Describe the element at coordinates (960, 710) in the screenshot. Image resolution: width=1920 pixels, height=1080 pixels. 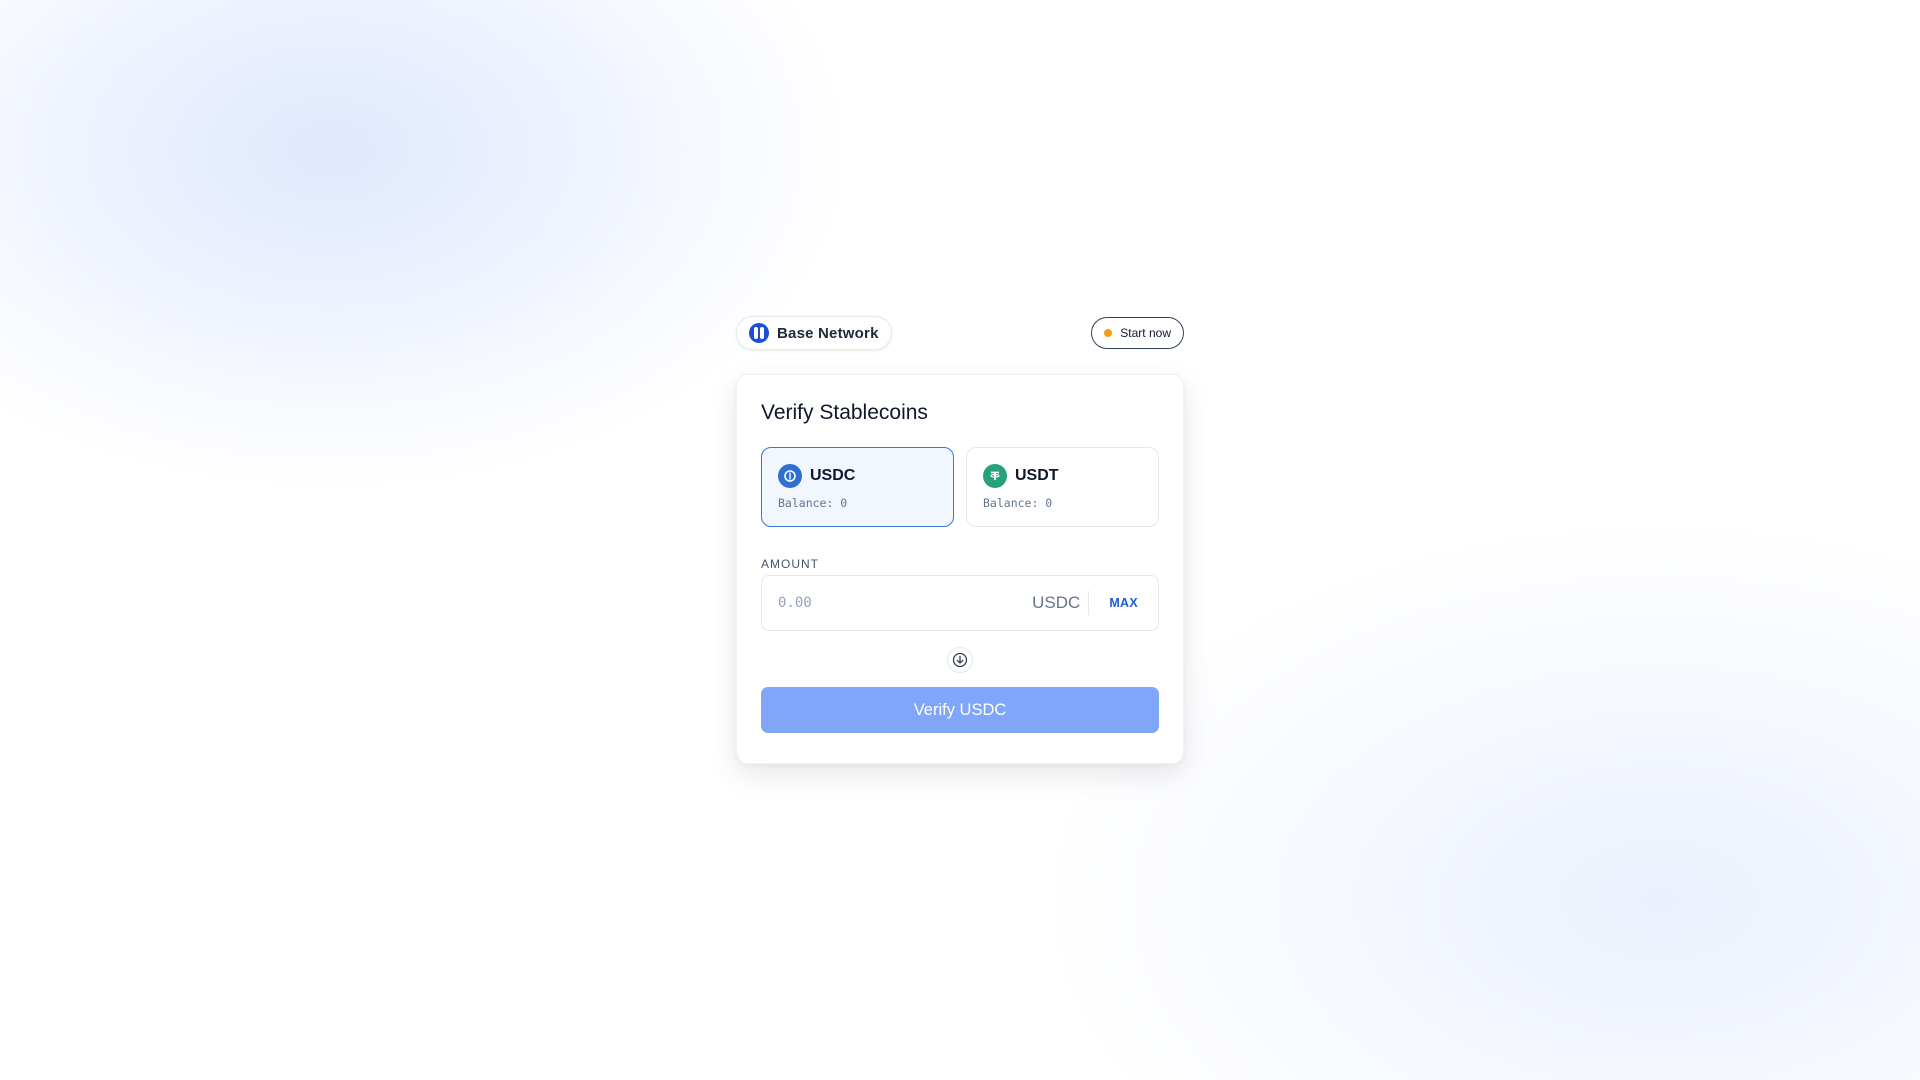
I see `verify-button: Verify USDC` at that location.